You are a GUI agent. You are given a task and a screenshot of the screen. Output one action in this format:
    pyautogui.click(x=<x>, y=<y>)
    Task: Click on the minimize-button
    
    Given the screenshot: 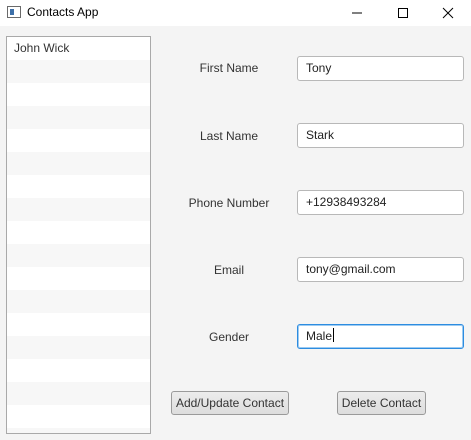 What is the action you would take?
    pyautogui.click(x=357, y=13)
    